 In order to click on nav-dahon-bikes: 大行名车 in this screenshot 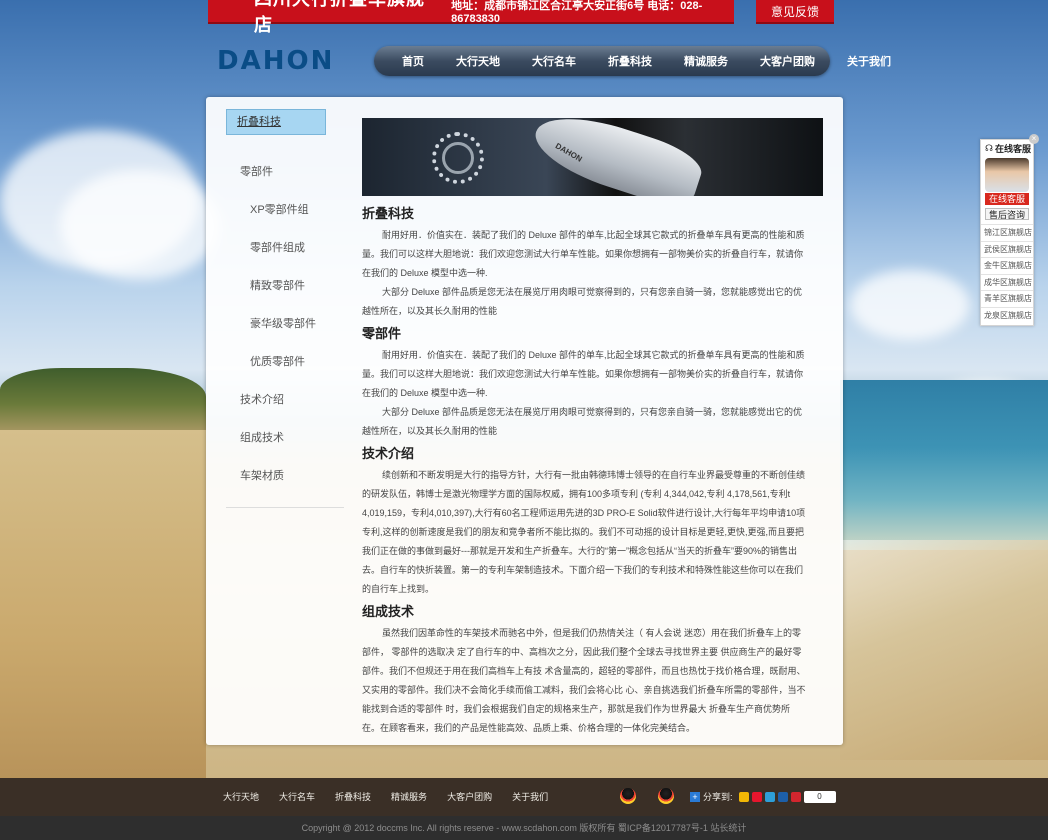, I will do `click(554, 61)`.